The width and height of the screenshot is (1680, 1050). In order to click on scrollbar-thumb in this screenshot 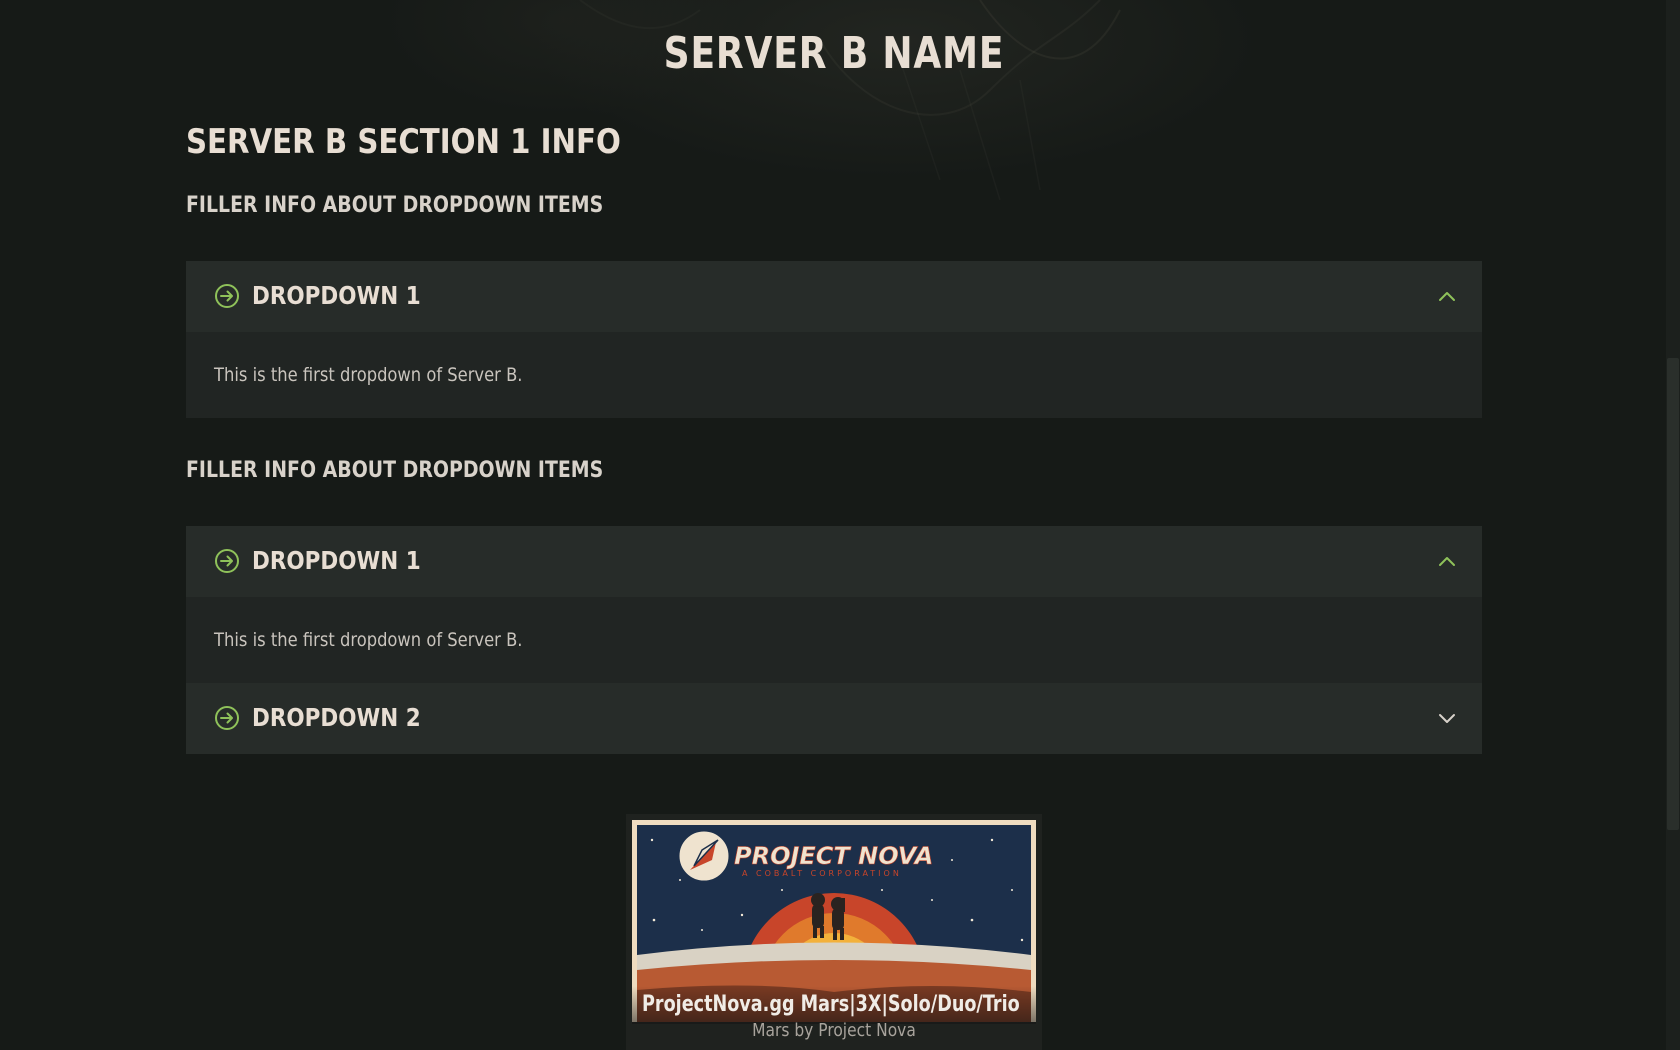, I will do `click(1673, 594)`.